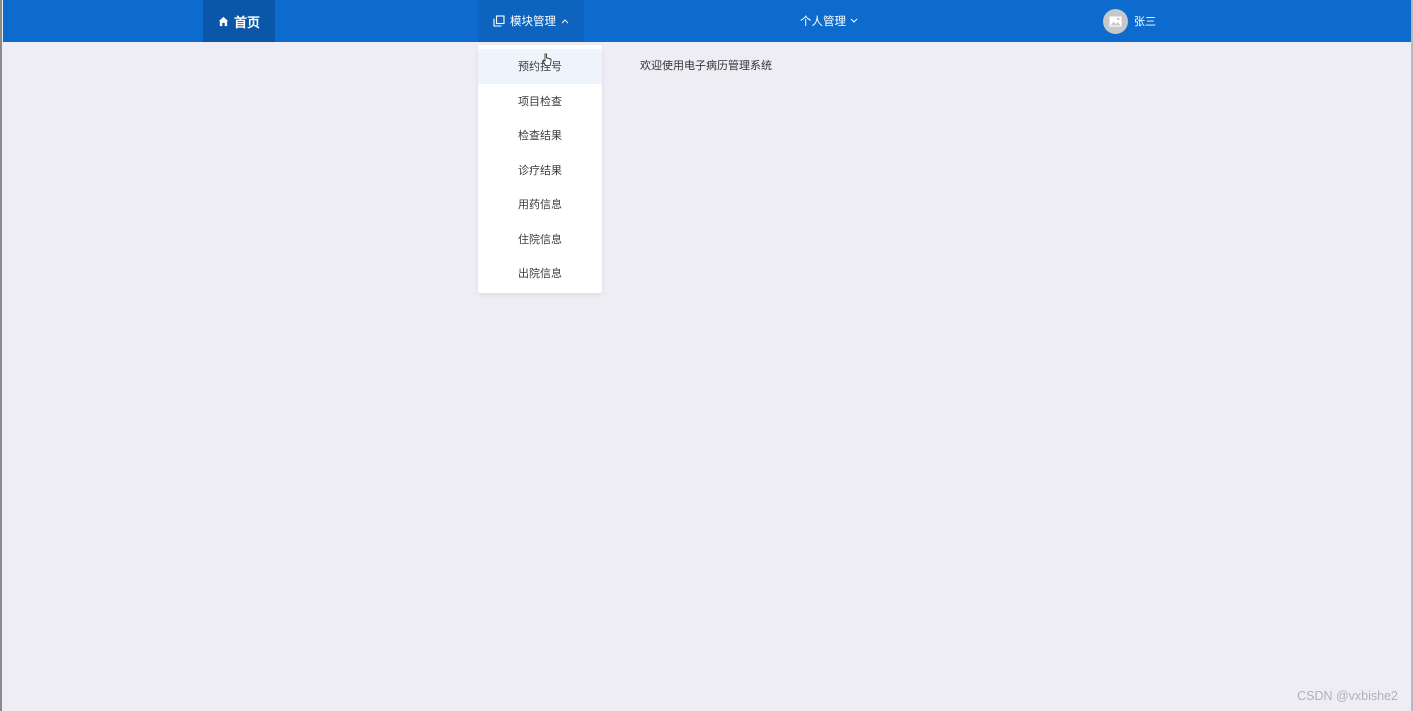  What do you see at coordinates (1, 355) in the screenshot?
I see `window-left-edge` at bounding box center [1, 355].